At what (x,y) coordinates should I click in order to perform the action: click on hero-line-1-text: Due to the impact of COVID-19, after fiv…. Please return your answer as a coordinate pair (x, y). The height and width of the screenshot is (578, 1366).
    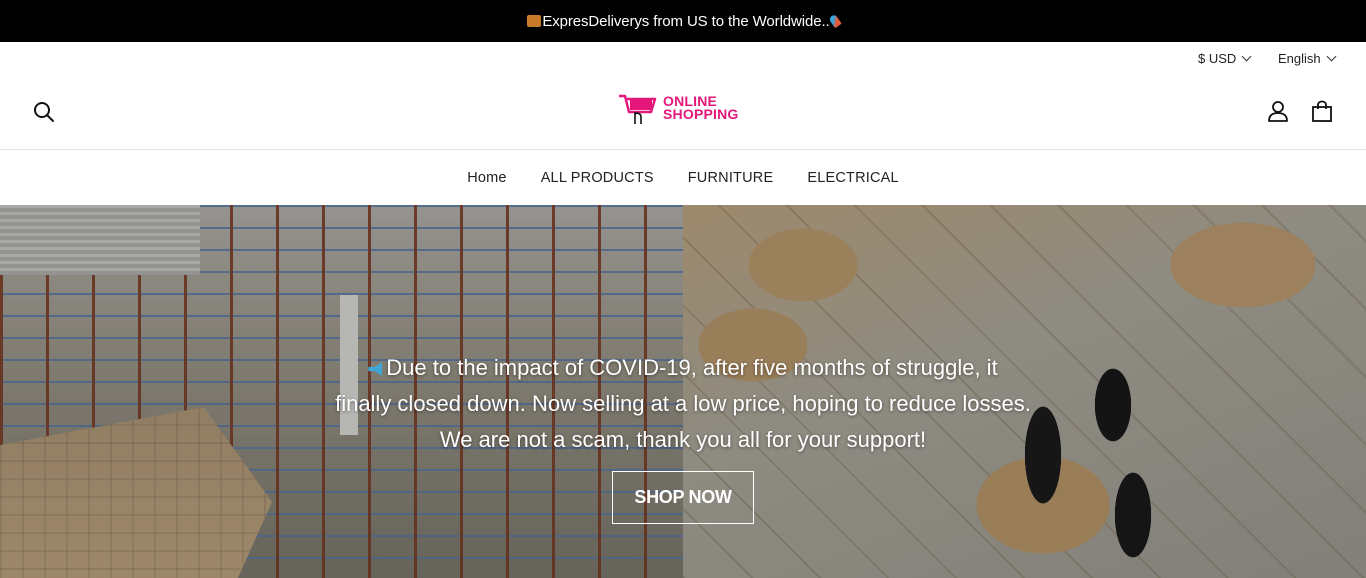
    Looking at the image, I should click on (692, 367).